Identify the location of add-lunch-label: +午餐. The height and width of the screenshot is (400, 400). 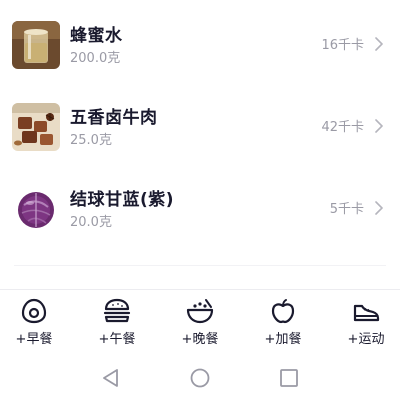
(117, 339).